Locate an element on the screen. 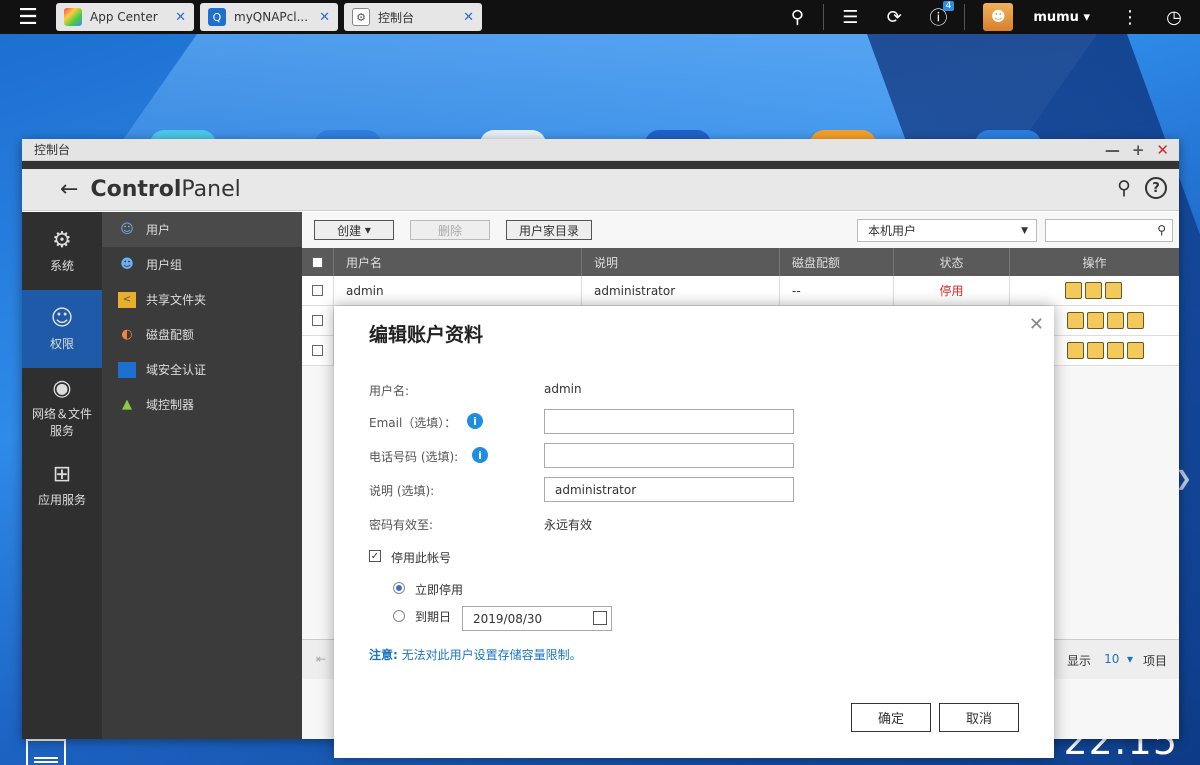 This screenshot has width=1200, height=765. phone-field is located at coordinates (669, 455).